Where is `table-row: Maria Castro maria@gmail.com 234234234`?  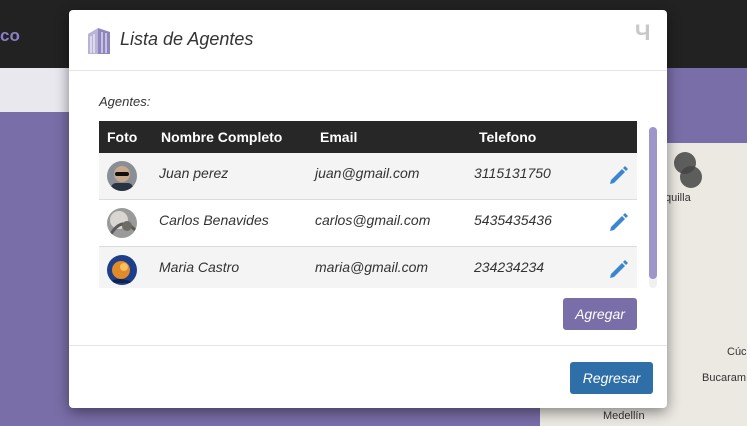 table-row: Maria Castro maria@gmail.com 234234234 is located at coordinates (368, 267).